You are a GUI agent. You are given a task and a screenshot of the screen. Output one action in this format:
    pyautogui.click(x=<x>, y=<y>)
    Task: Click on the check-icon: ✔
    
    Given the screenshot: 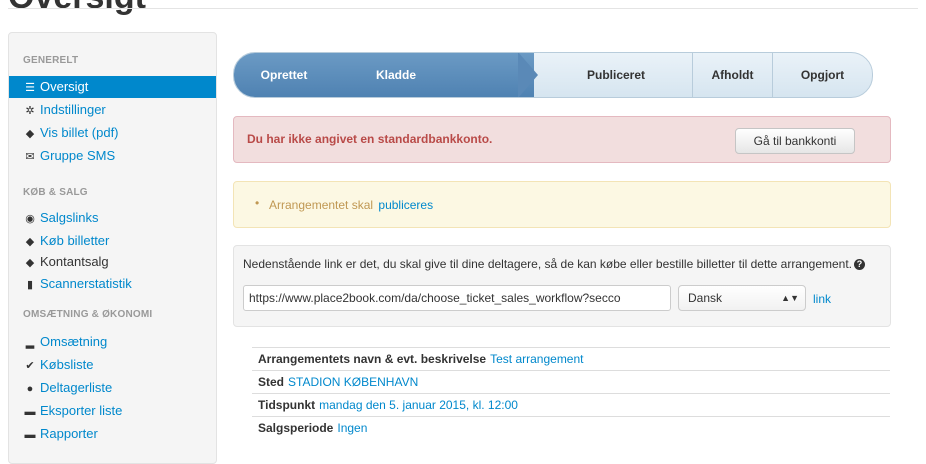 What is the action you would take?
    pyautogui.click(x=30, y=366)
    